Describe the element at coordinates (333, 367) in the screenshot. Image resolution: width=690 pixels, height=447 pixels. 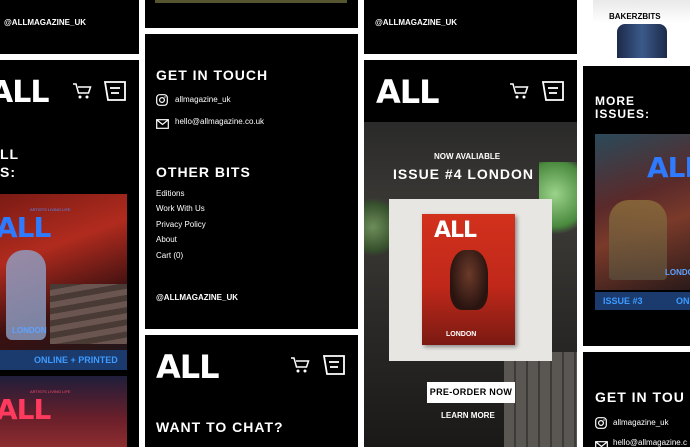
I see `menu-icon-chat` at that location.